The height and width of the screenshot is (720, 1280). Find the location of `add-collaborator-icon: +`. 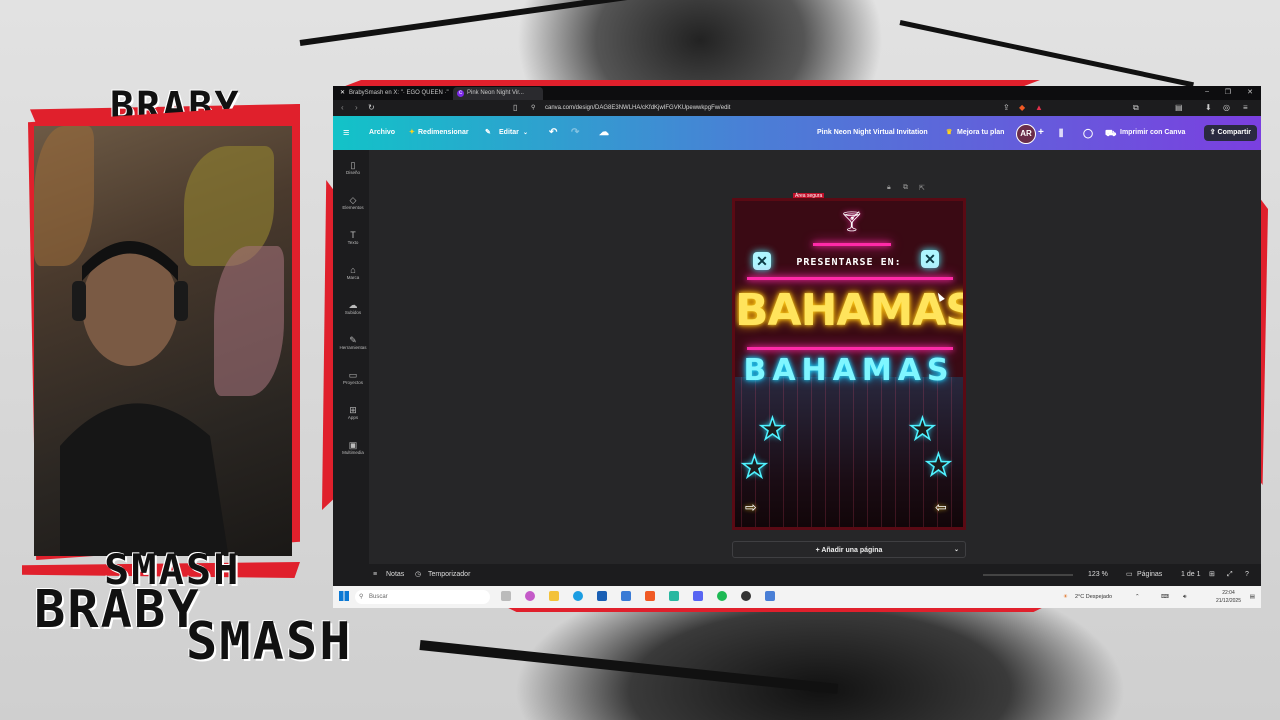

add-collaborator-icon: + is located at coordinates (1041, 133).